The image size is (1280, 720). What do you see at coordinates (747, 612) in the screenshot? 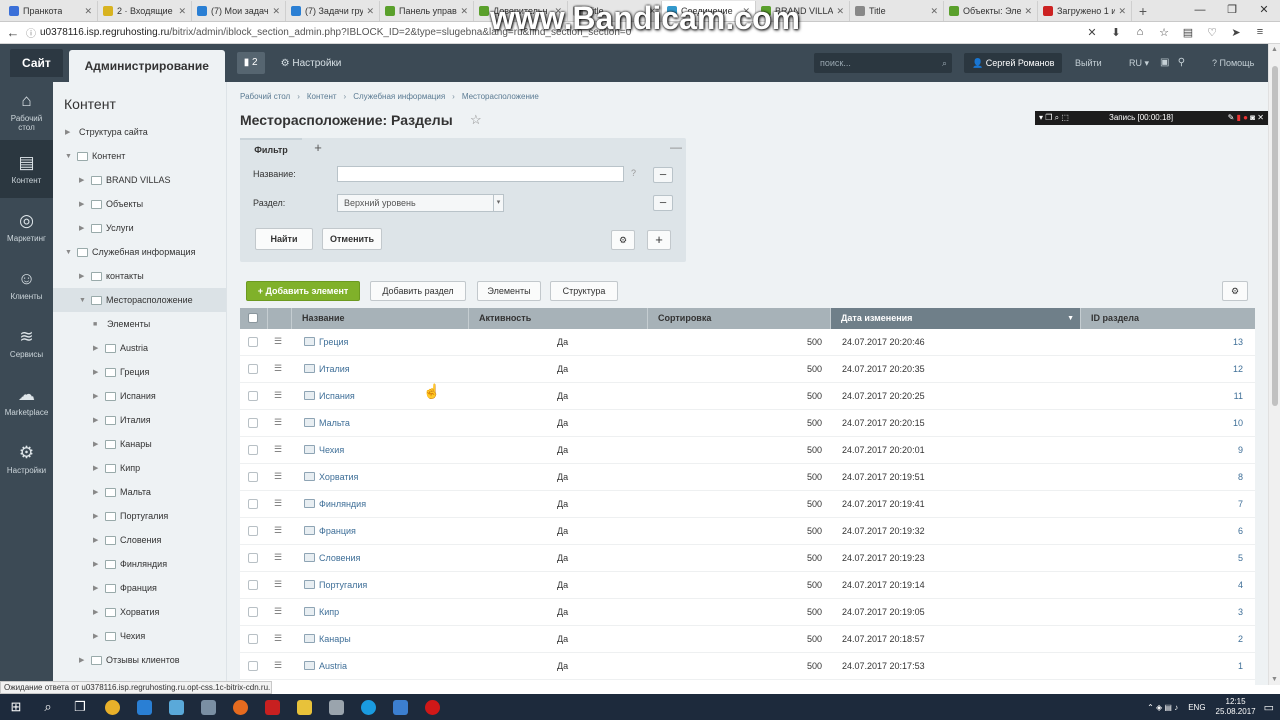
I see `table-row: ☰ Кипр Да 500 24.07.2017 20:19:05 3` at bounding box center [747, 612].